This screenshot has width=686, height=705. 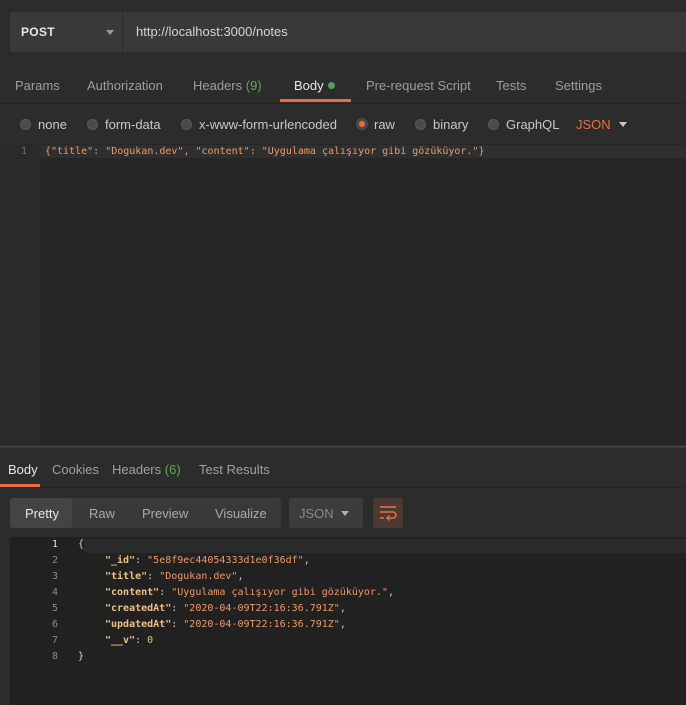 What do you see at coordinates (120, 640) in the screenshot?
I see `json-key: "__v"` at bounding box center [120, 640].